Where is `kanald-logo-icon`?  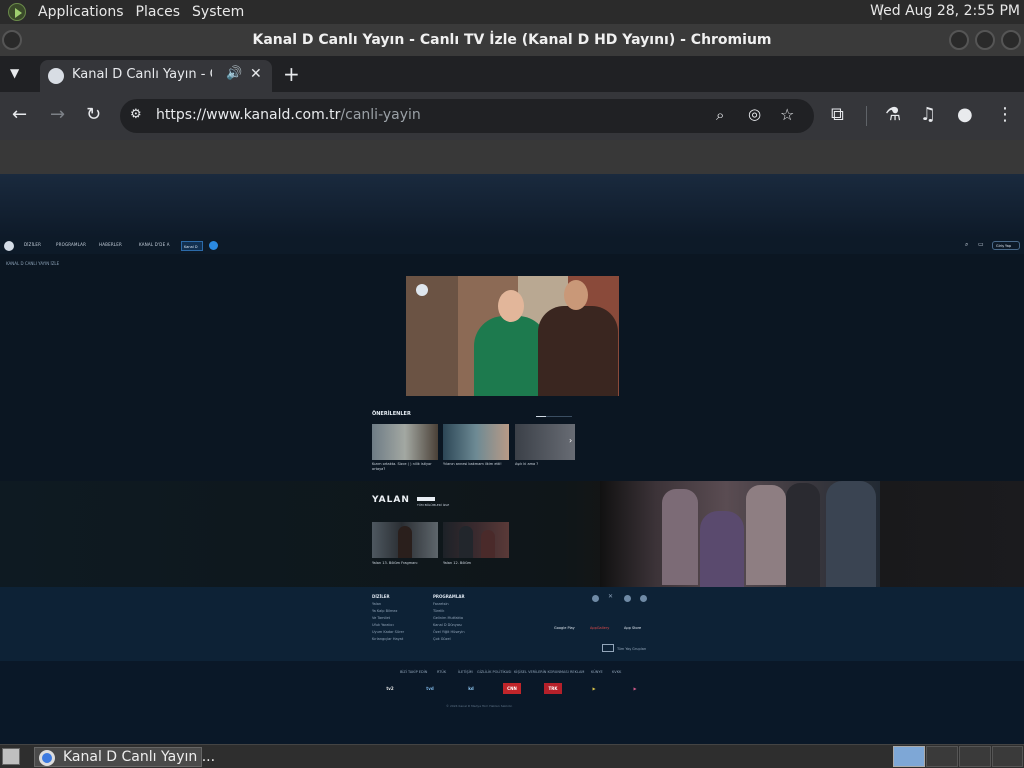
kanald-logo-icon is located at coordinates (9, 246).